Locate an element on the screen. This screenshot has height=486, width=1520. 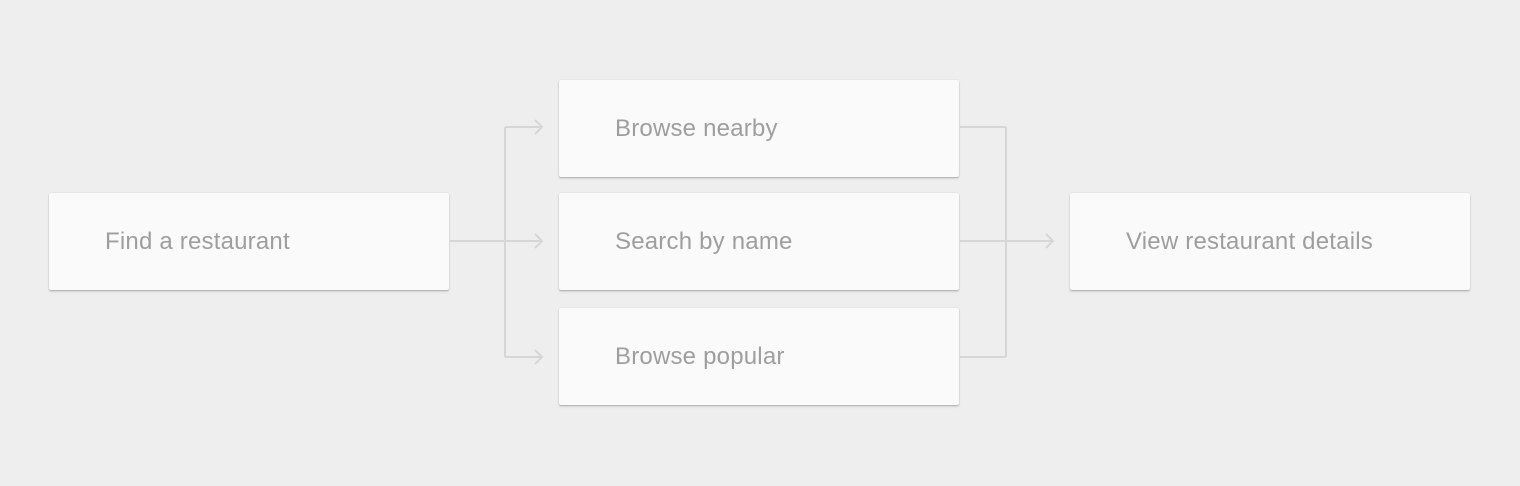
node-label: Find a restaurant is located at coordinates (197, 241).